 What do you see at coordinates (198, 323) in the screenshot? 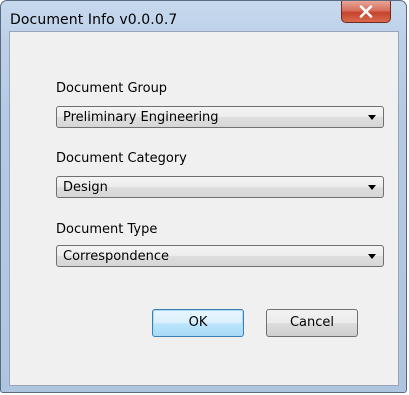
I see `ok-button: OK` at bounding box center [198, 323].